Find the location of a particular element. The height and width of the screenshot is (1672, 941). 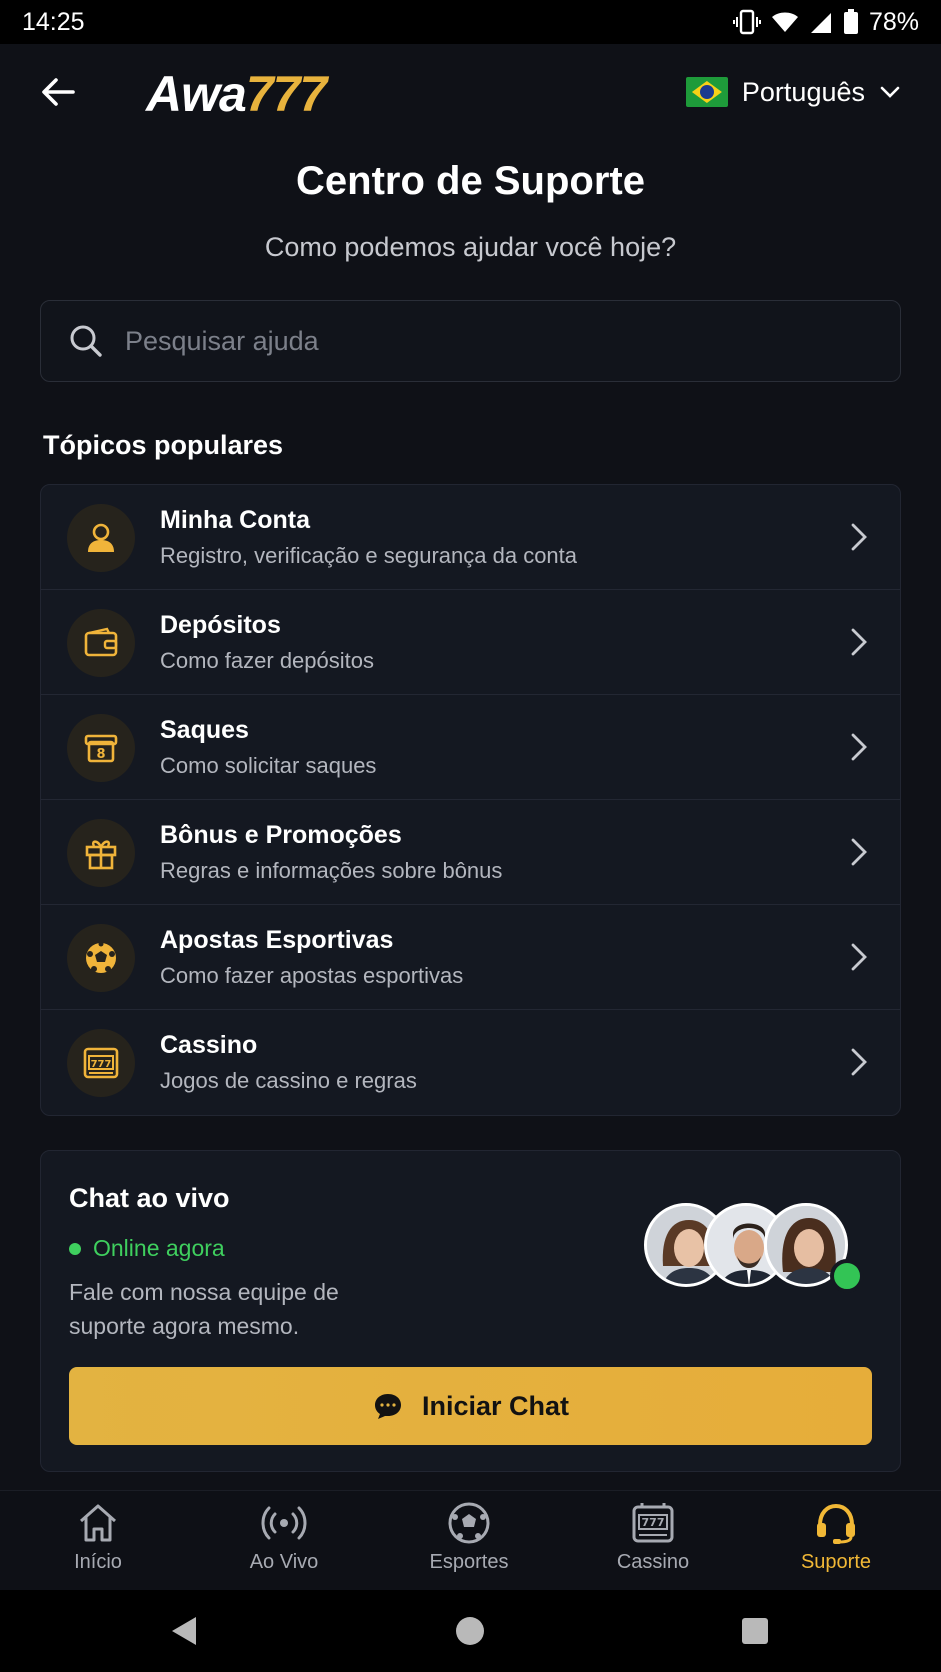

topic-description: Jogos de cassino e regras is located at coordinates (288, 1080).